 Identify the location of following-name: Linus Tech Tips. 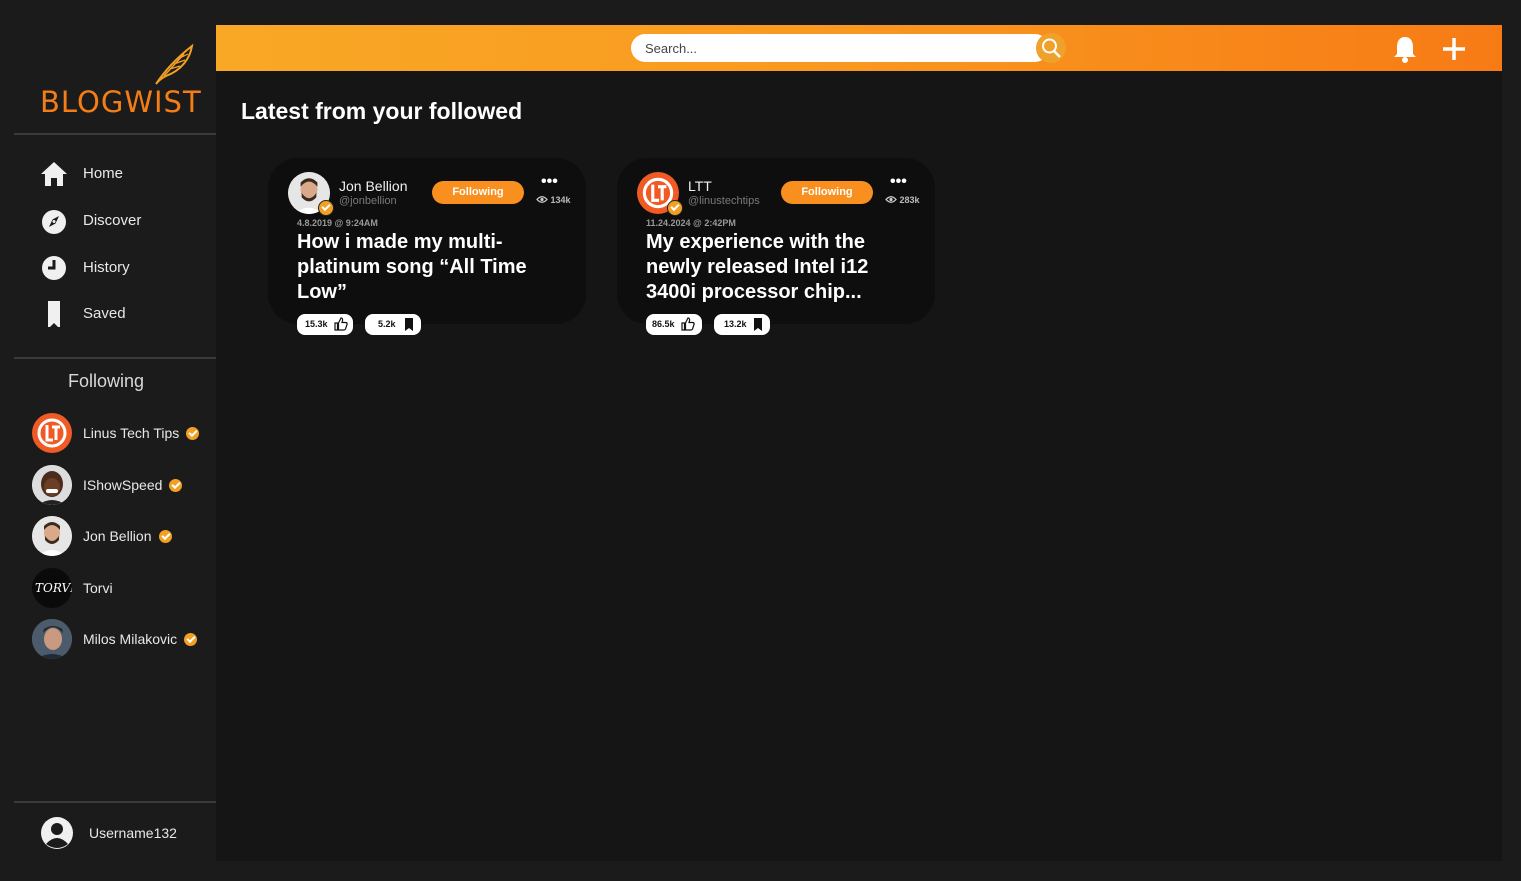
(131, 433).